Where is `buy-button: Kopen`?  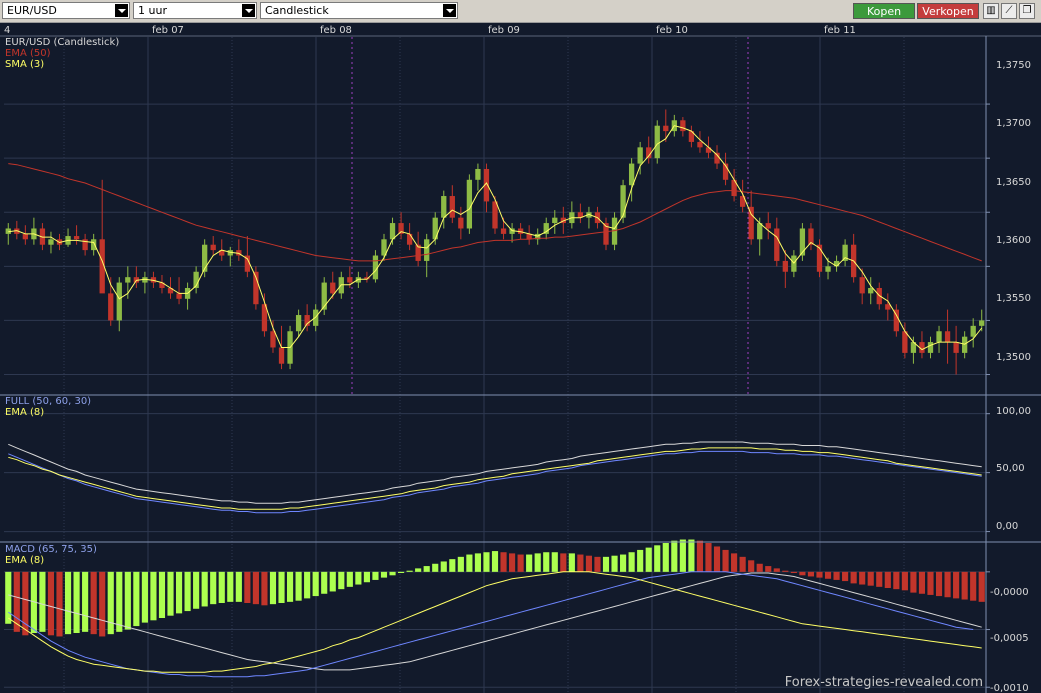
buy-button: Kopen is located at coordinates (884, 11).